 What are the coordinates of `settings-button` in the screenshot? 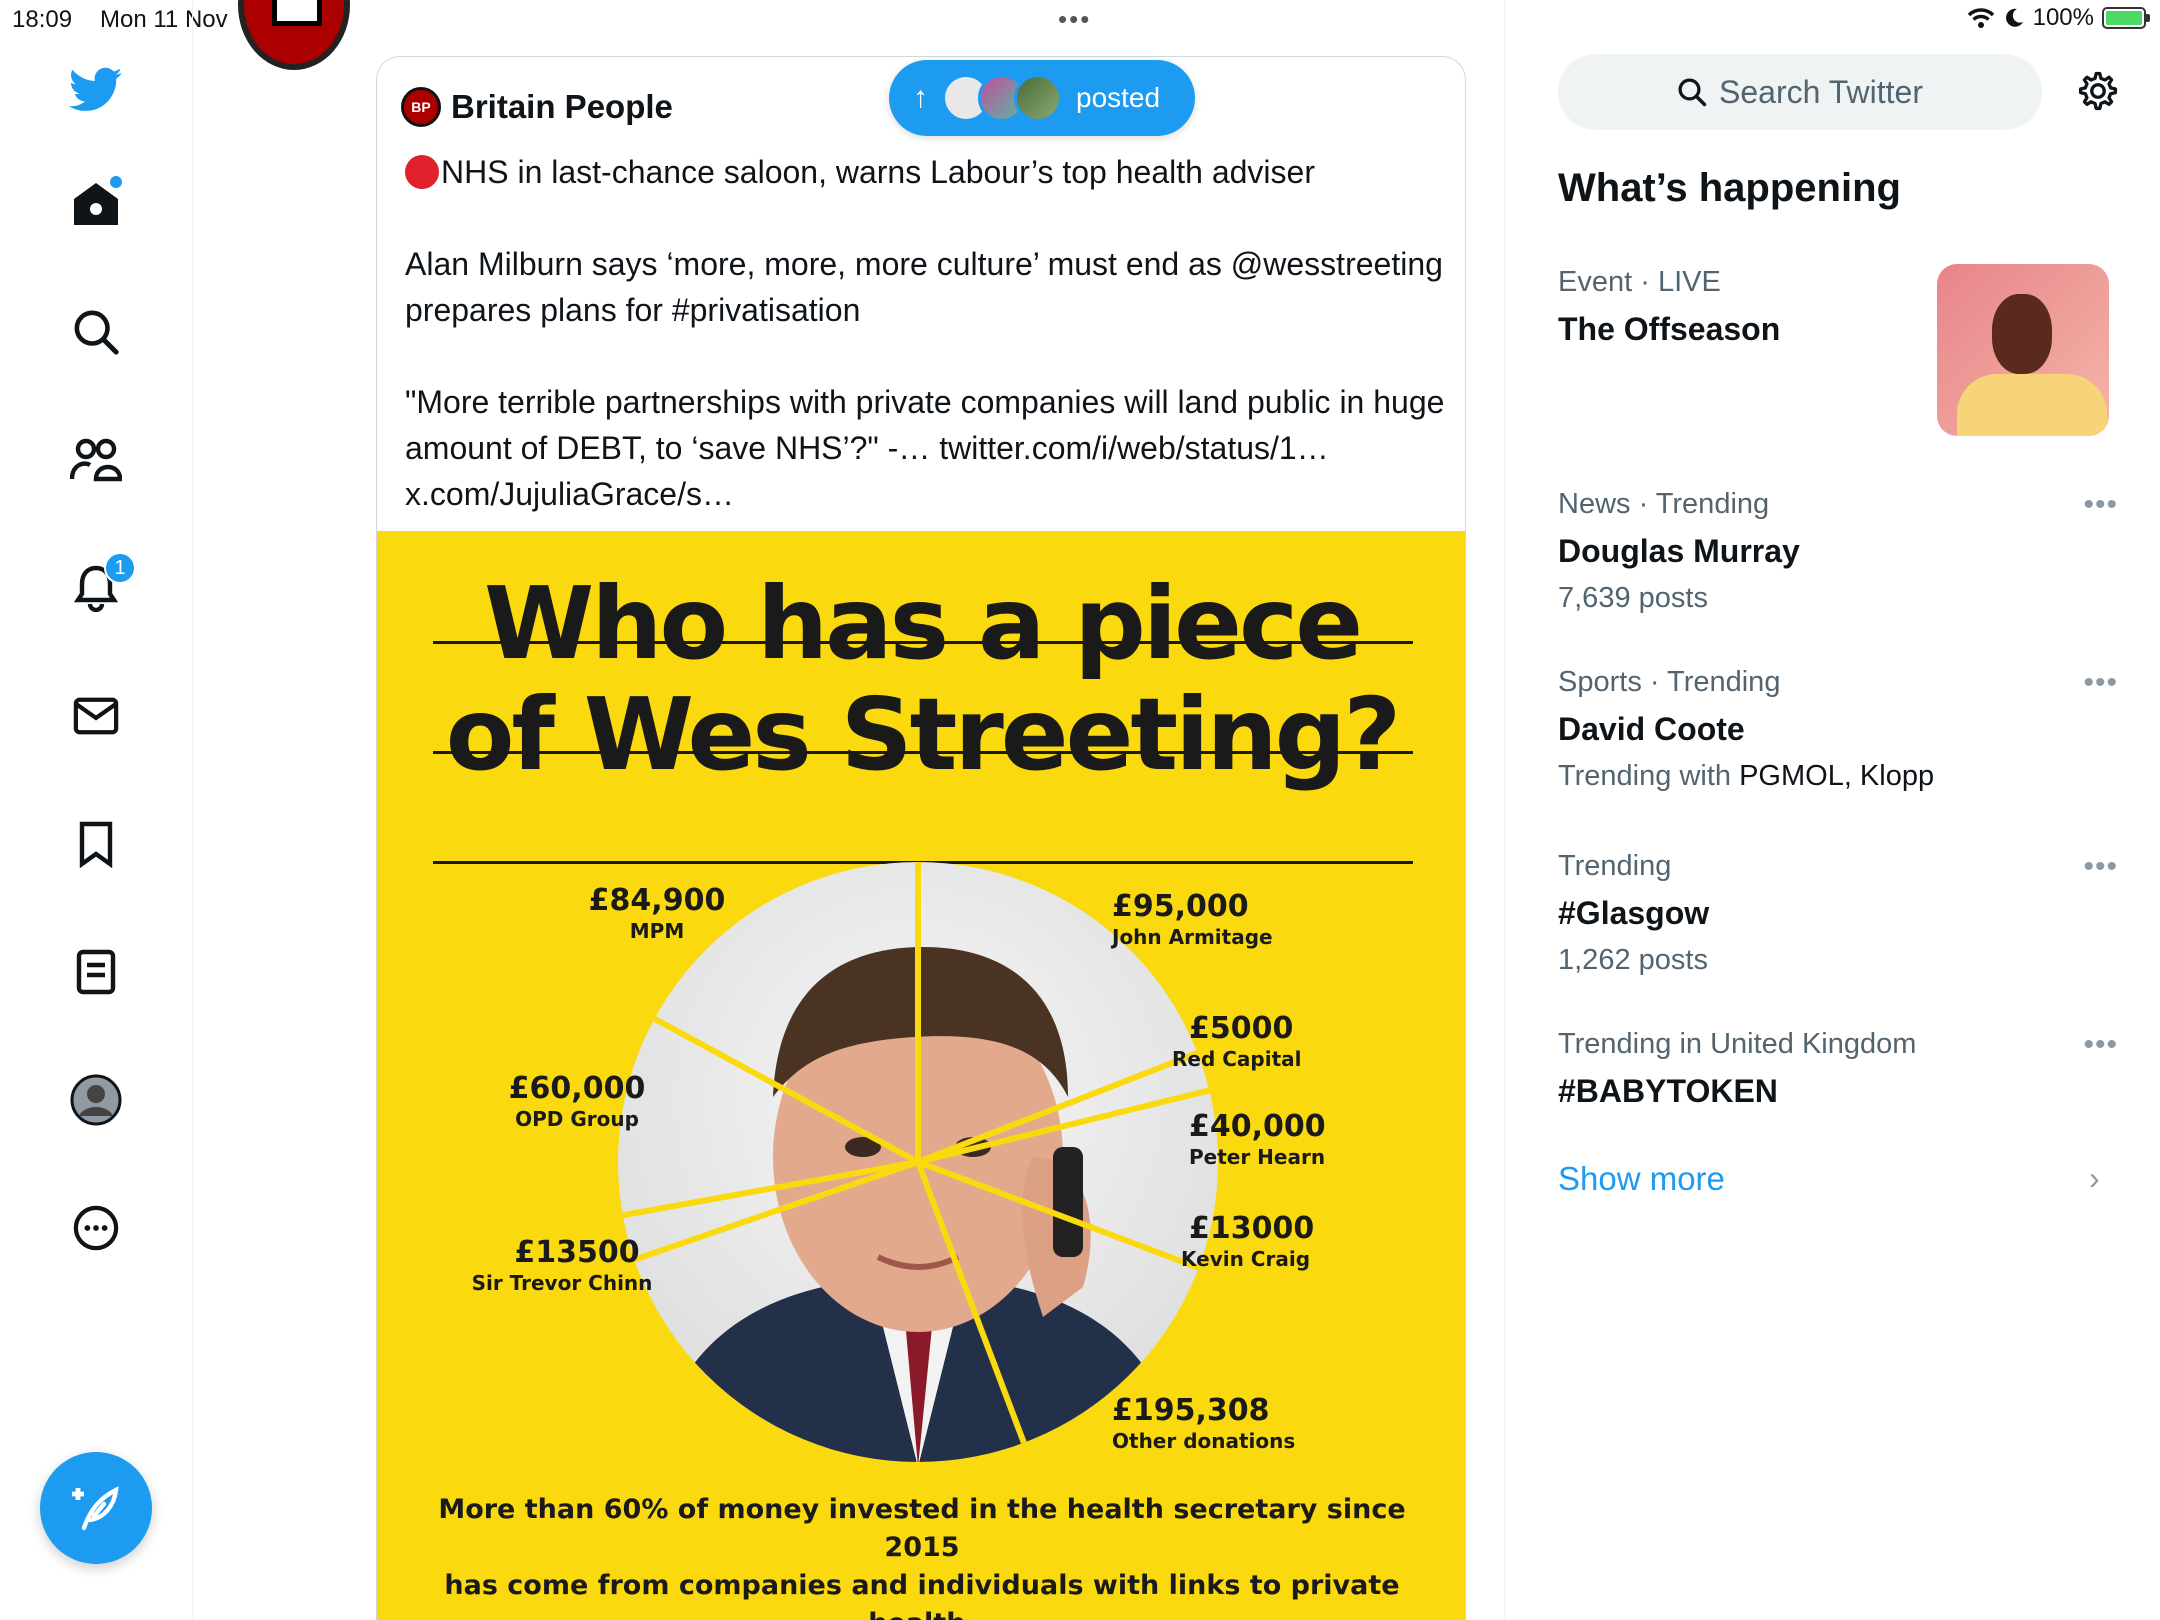 It's located at (2098, 91).